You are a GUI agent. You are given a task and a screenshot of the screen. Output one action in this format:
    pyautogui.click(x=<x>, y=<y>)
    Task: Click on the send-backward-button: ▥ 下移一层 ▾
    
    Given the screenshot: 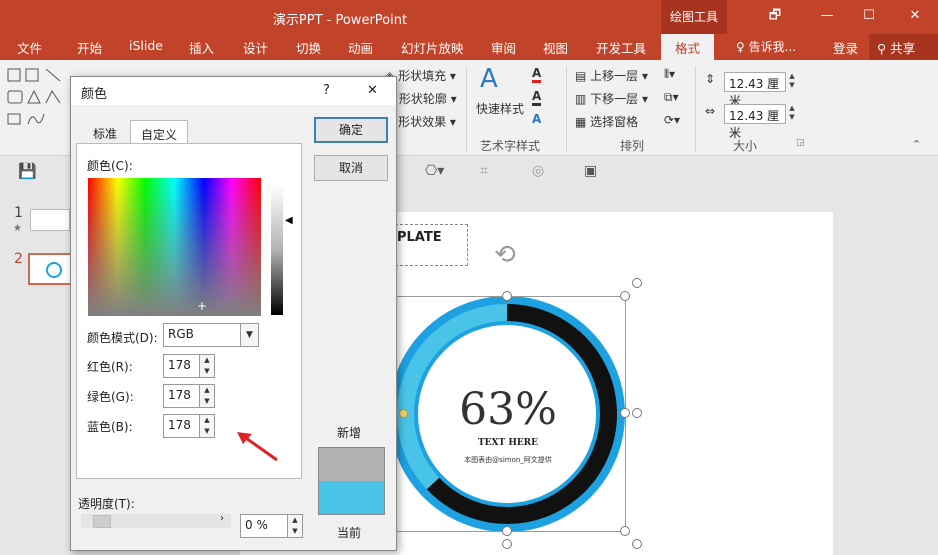 What is the action you would take?
    pyautogui.click(x=611, y=98)
    